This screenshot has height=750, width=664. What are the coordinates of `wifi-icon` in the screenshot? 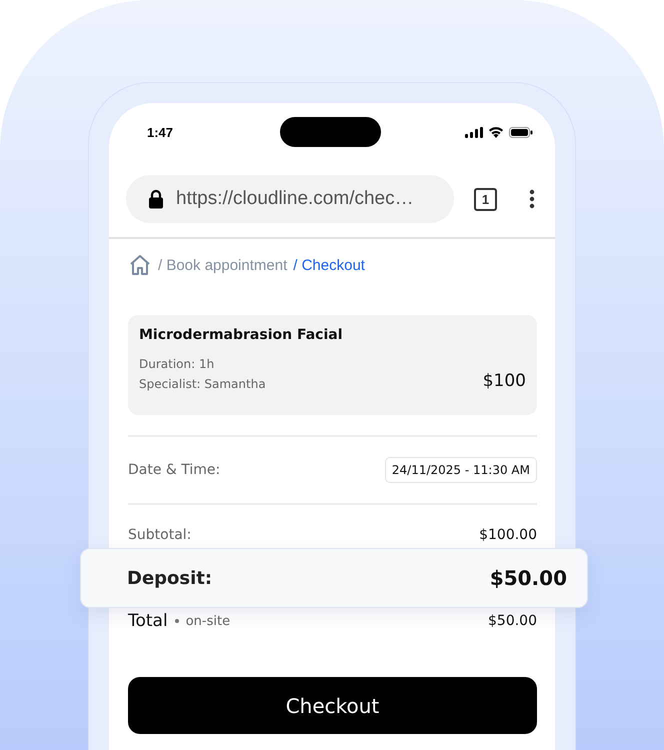 It's located at (496, 132).